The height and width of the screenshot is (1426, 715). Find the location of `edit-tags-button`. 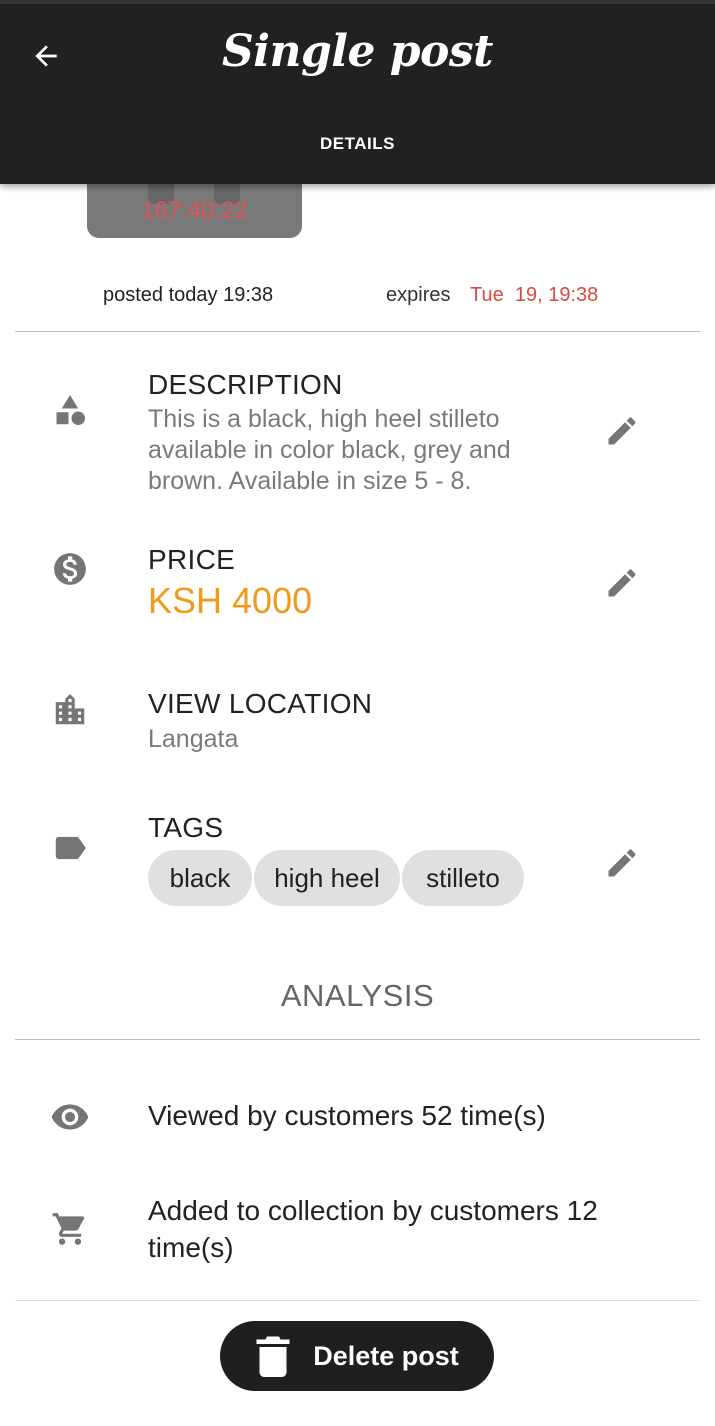

edit-tags-button is located at coordinates (622, 863).